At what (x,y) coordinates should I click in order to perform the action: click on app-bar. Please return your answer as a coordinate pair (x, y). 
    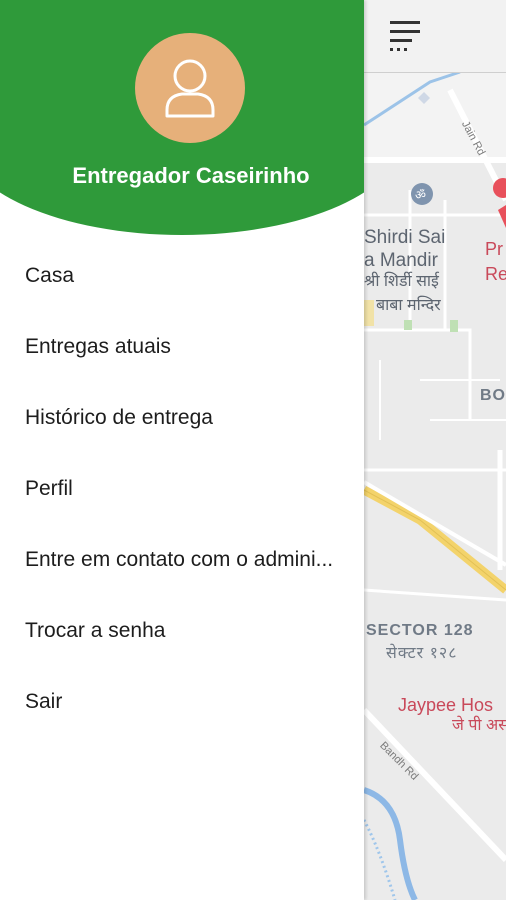
    Looking at the image, I should click on (435, 36).